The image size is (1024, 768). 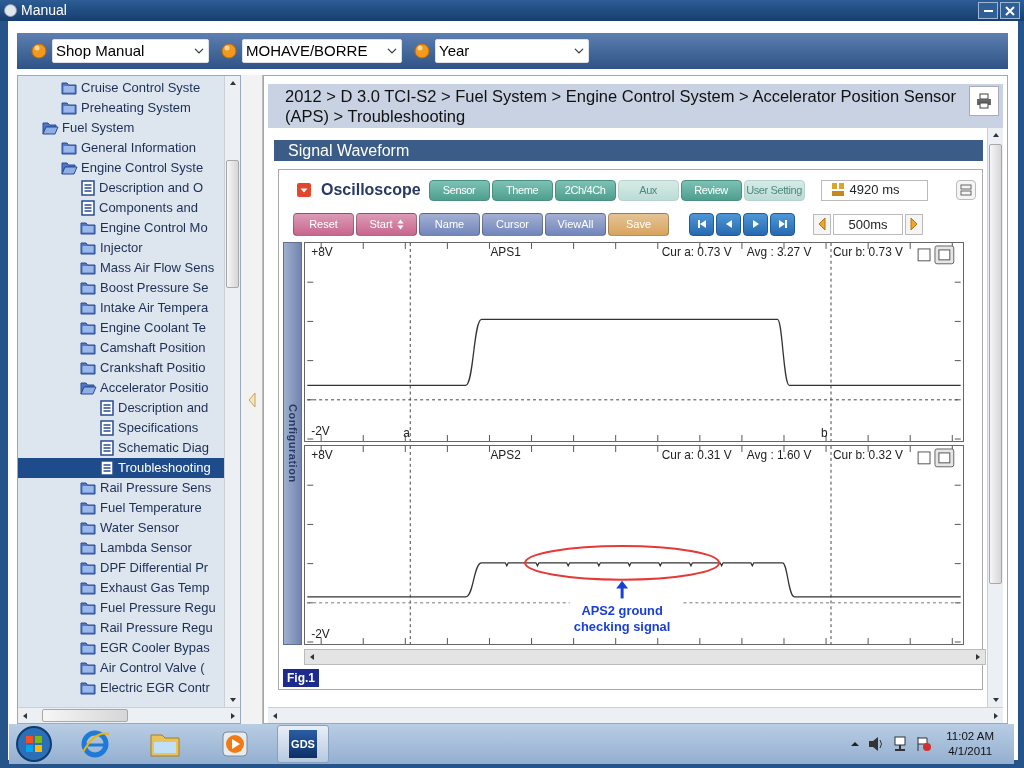 I want to click on tree-item: Specifications, so click(x=121, y=428).